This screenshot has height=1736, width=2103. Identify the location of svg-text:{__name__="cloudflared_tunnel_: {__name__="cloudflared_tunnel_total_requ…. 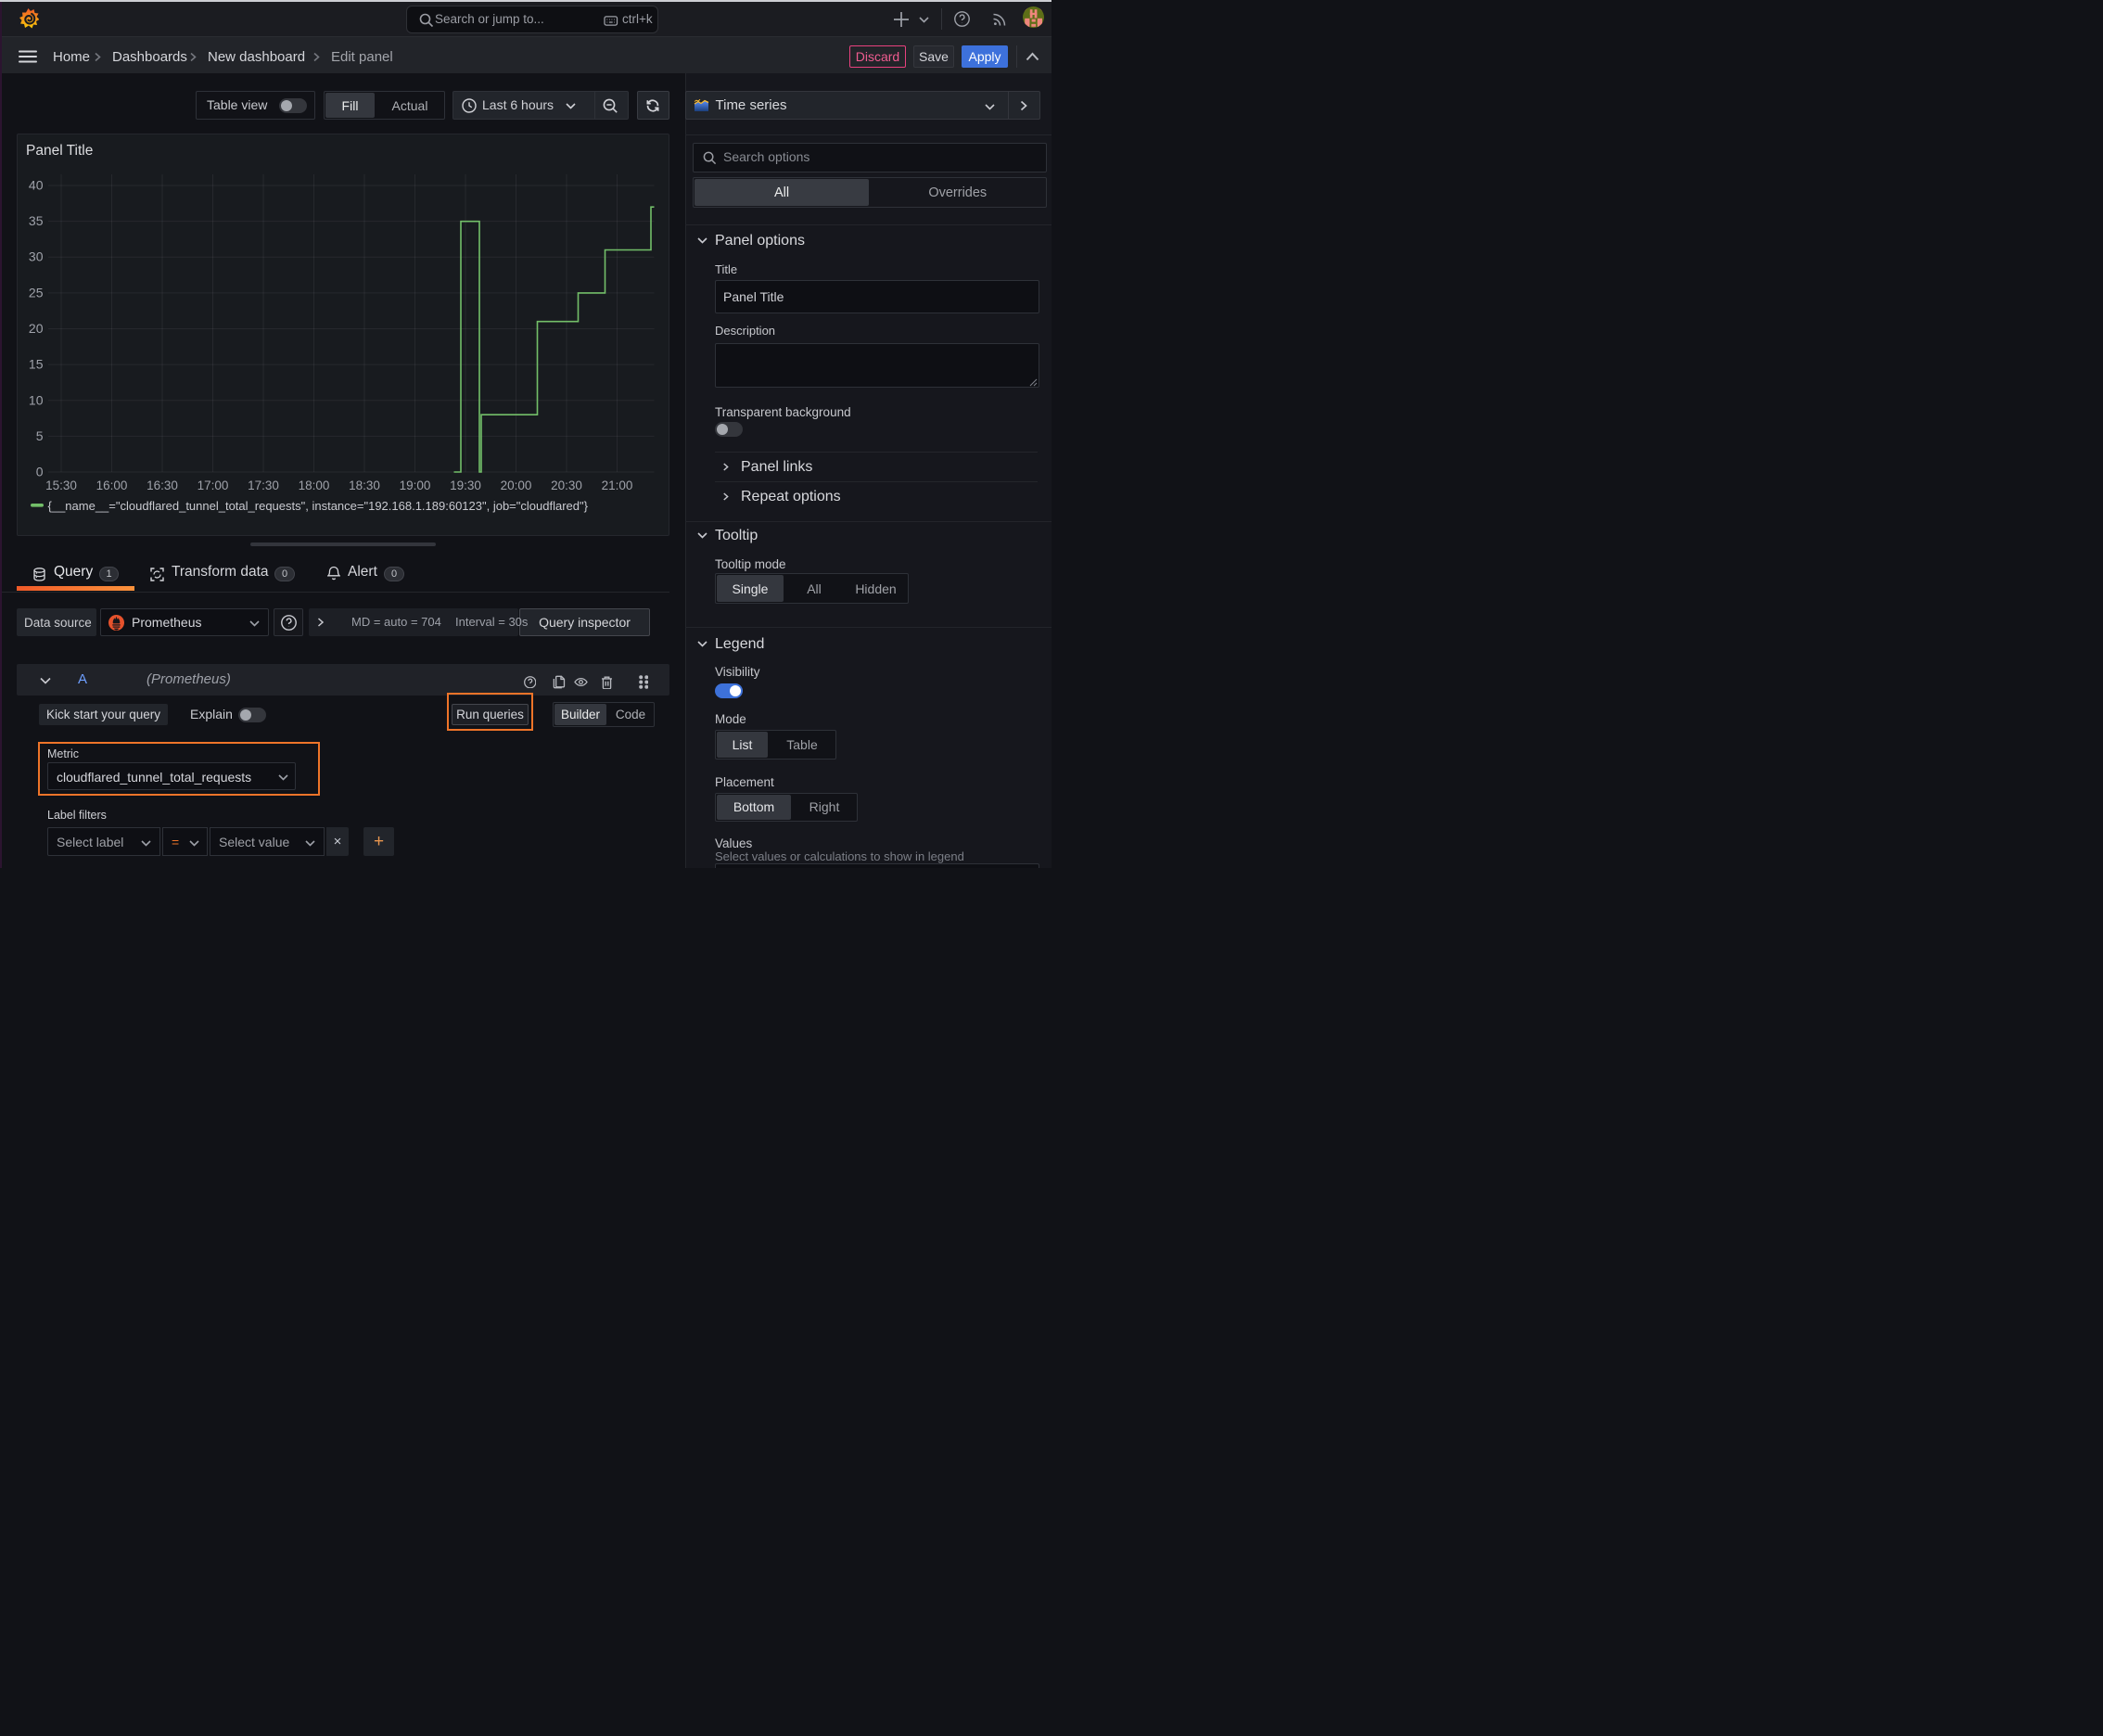
(318, 506).